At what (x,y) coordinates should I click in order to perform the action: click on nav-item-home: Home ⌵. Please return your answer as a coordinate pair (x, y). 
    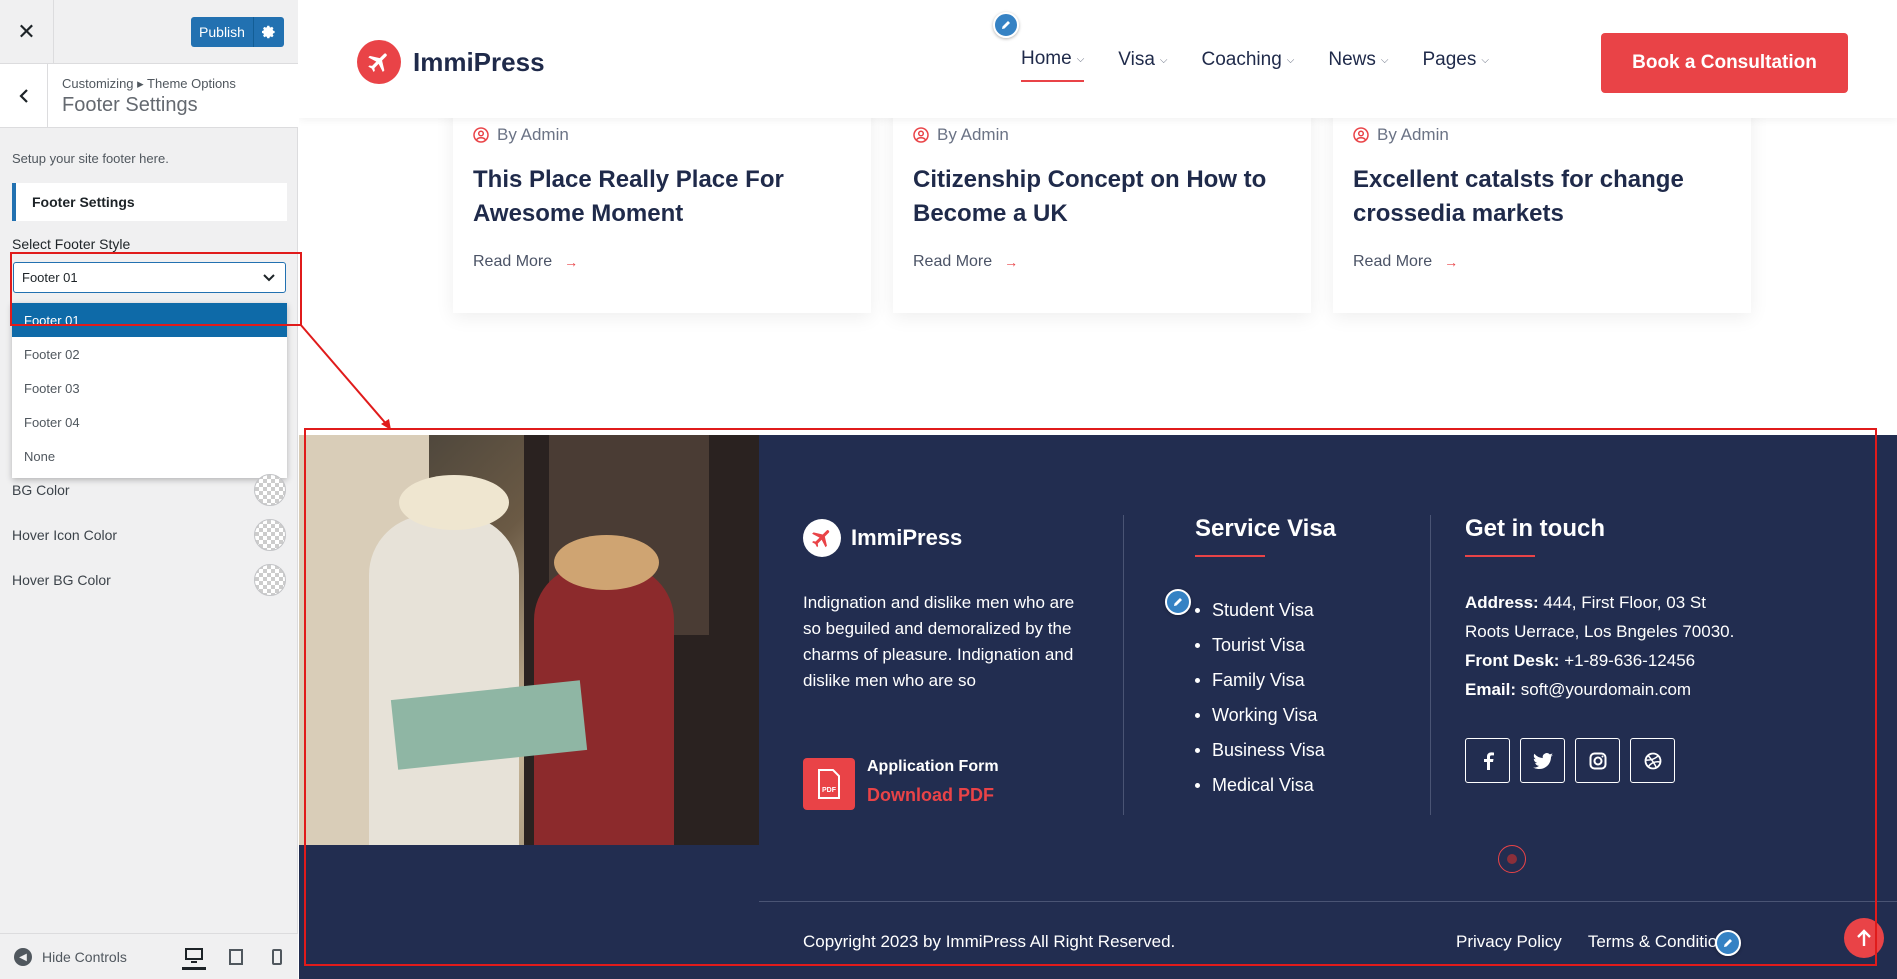
    Looking at the image, I should click on (1053, 65).